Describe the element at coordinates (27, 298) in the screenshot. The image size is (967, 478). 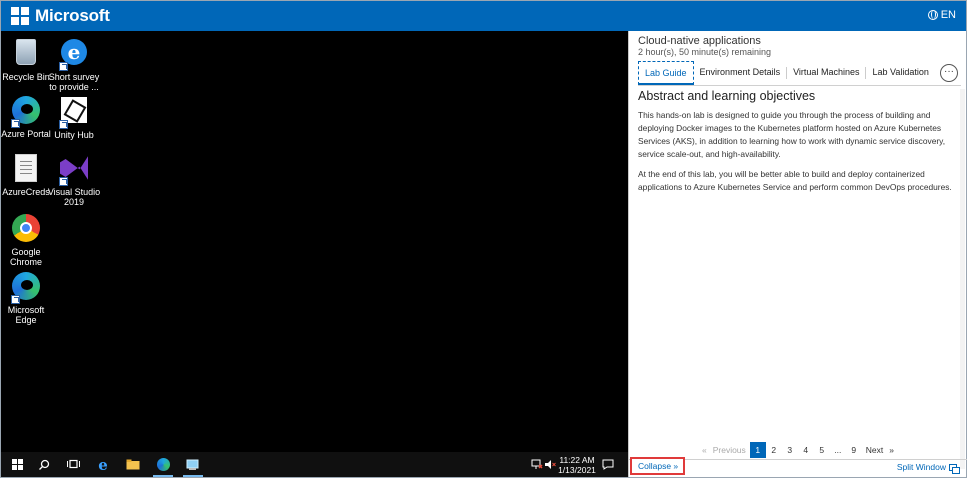
I see `desktop-icon-edge: Microsoft Edge` at that location.